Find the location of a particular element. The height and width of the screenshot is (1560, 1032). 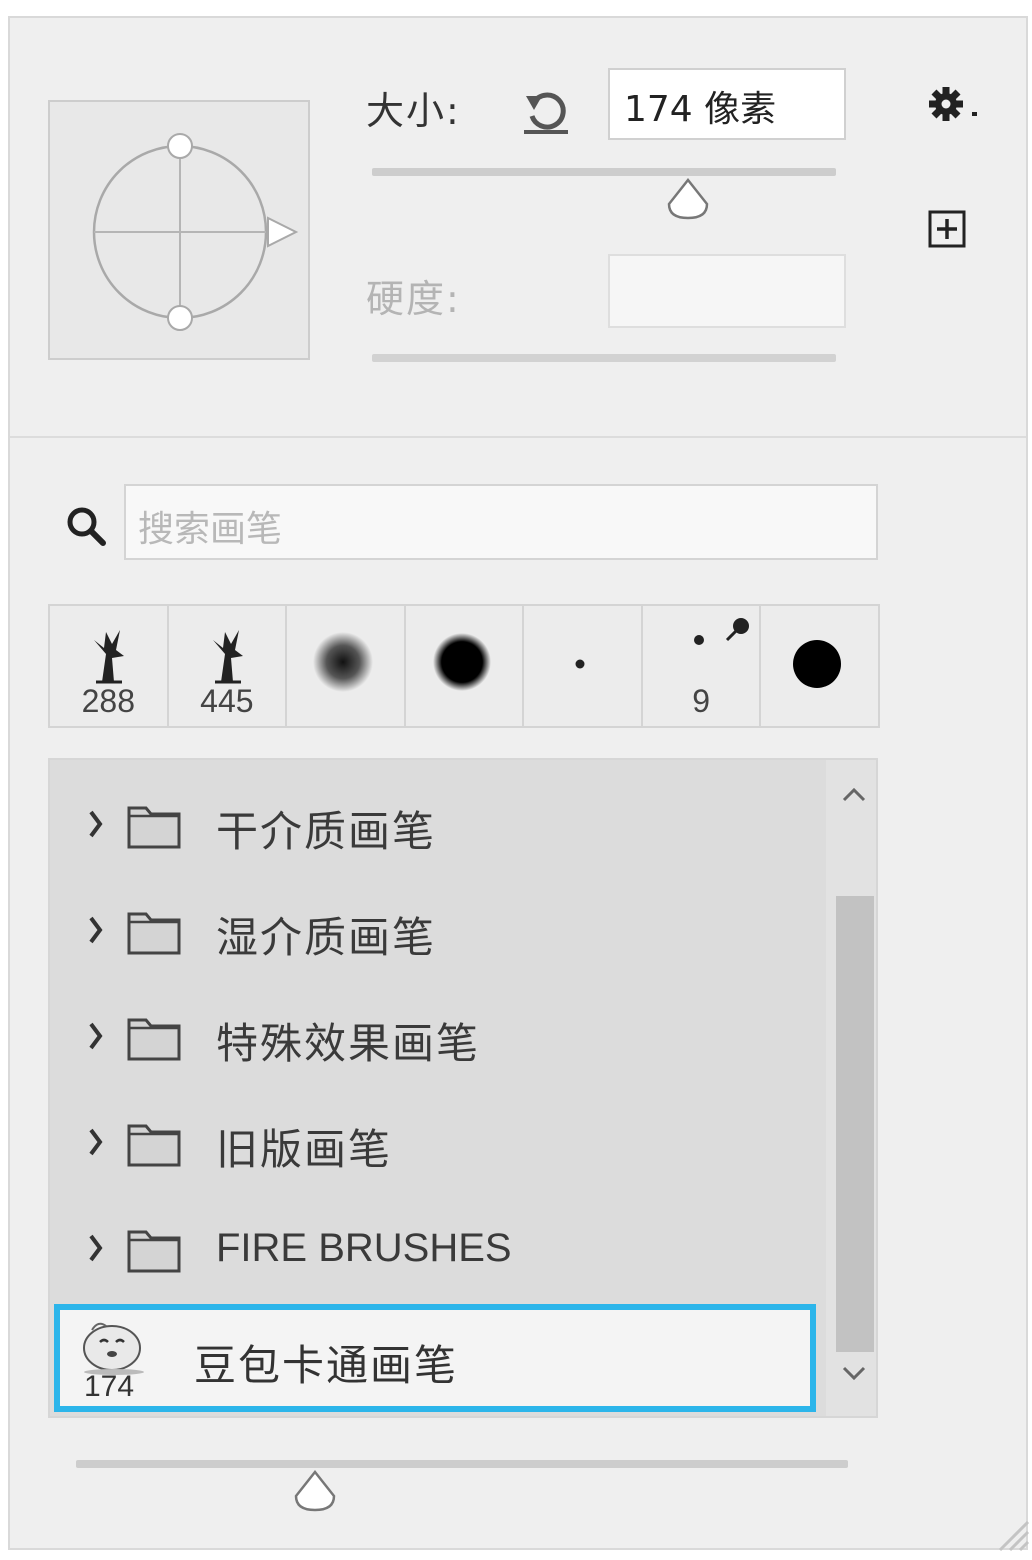

hard-round-brush-icon is located at coordinates (817, 664).